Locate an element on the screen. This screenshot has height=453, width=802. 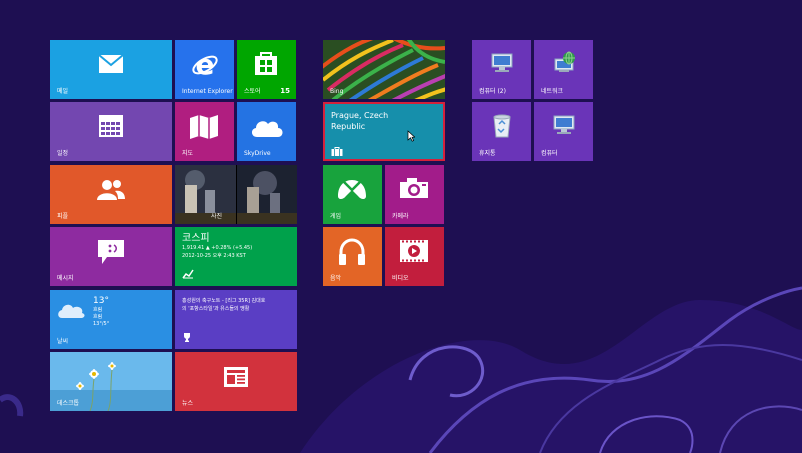
tile-music: 음악 is located at coordinates (352, 256).